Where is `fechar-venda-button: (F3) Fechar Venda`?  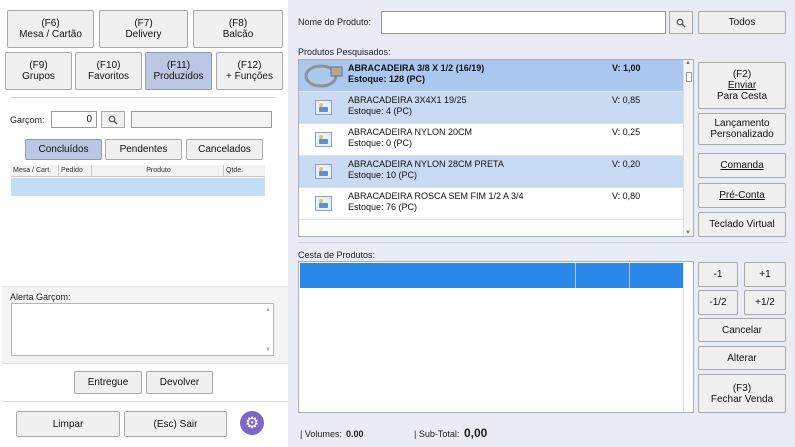 fechar-venda-button: (F3) Fechar Venda is located at coordinates (742, 393).